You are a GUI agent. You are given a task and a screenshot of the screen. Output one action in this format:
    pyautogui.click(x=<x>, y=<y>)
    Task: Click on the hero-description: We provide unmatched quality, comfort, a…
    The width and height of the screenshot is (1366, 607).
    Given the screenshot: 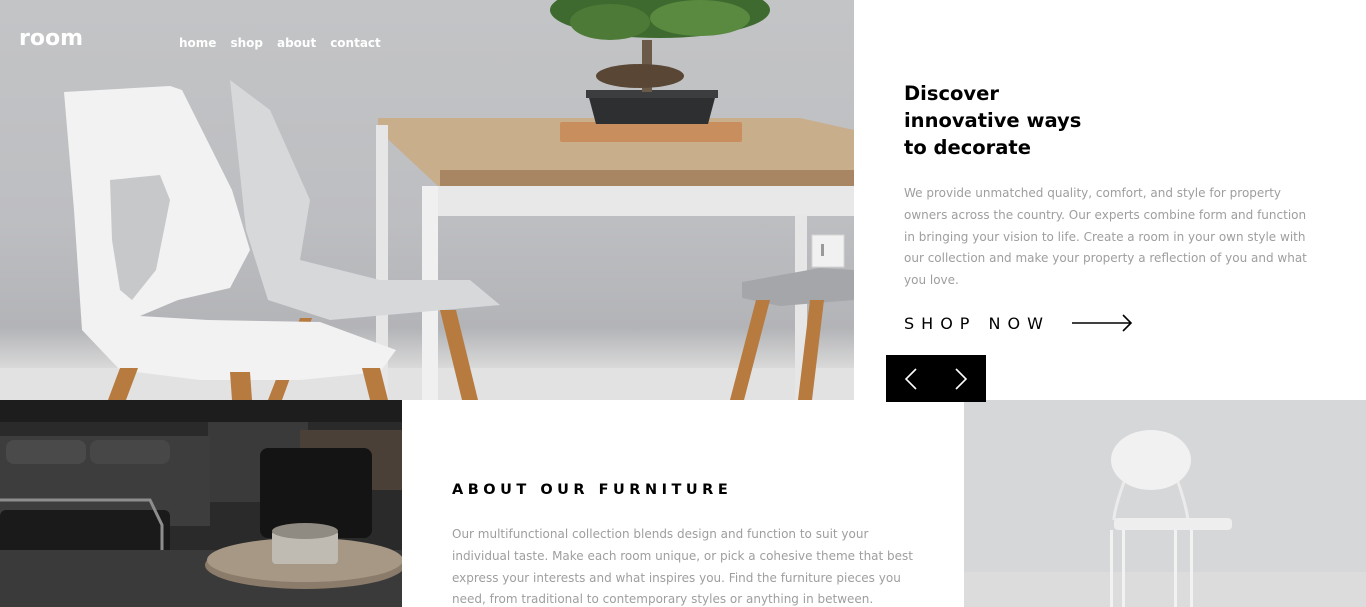 What is the action you would take?
    pyautogui.click(x=1105, y=237)
    